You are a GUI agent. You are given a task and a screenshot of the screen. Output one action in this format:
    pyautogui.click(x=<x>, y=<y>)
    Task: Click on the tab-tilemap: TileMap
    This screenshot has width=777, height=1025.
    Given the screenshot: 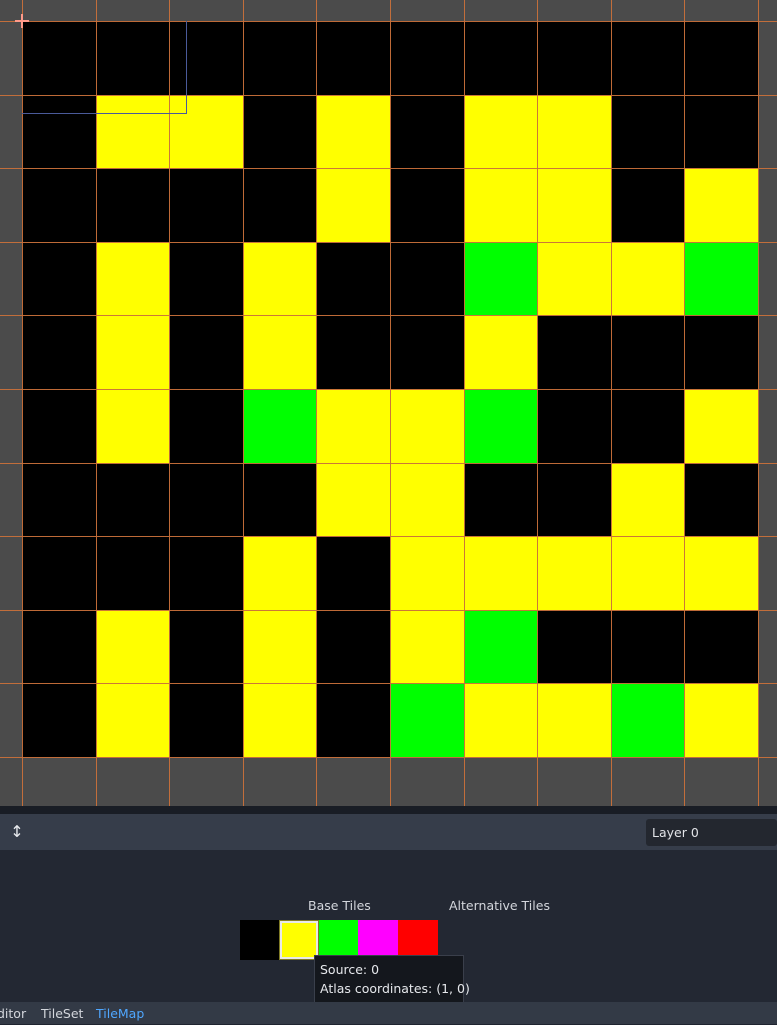 What is the action you would take?
    pyautogui.click(x=120, y=1014)
    